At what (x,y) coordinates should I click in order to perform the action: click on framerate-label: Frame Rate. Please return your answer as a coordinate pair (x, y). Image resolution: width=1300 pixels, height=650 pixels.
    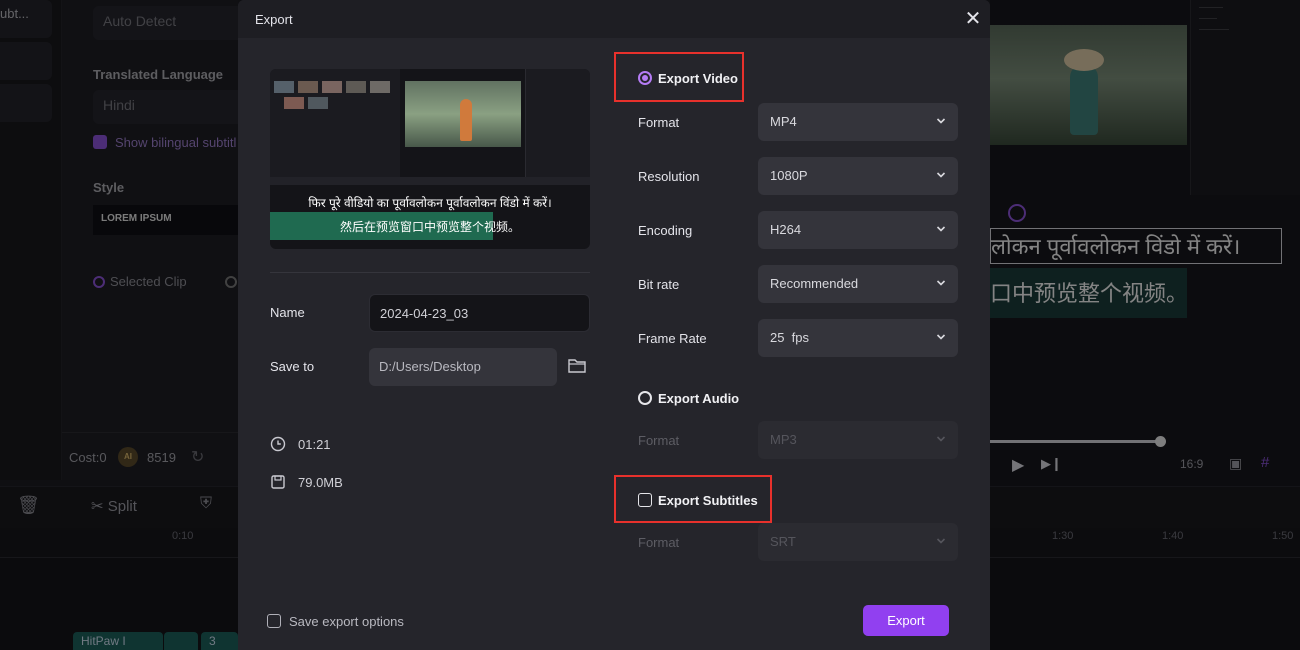
    Looking at the image, I should click on (672, 338).